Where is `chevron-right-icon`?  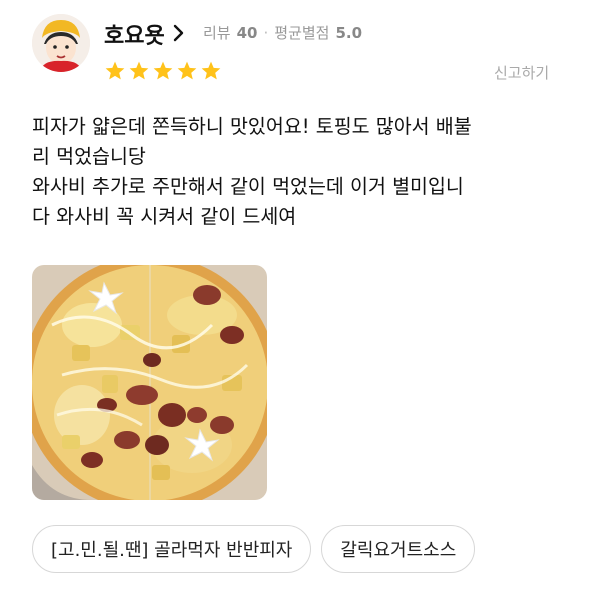 chevron-right-icon is located at coordinates (179, 34).